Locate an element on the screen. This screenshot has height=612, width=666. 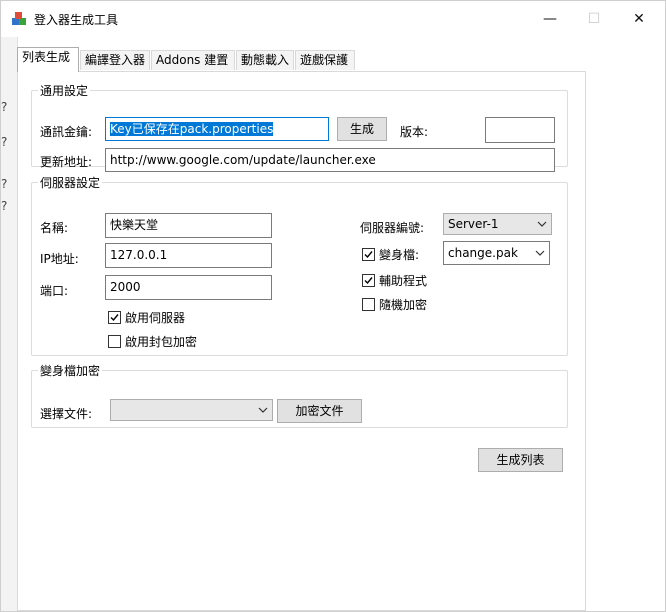
morph-file-combo: change.pak is located at coordinates (496, 253).